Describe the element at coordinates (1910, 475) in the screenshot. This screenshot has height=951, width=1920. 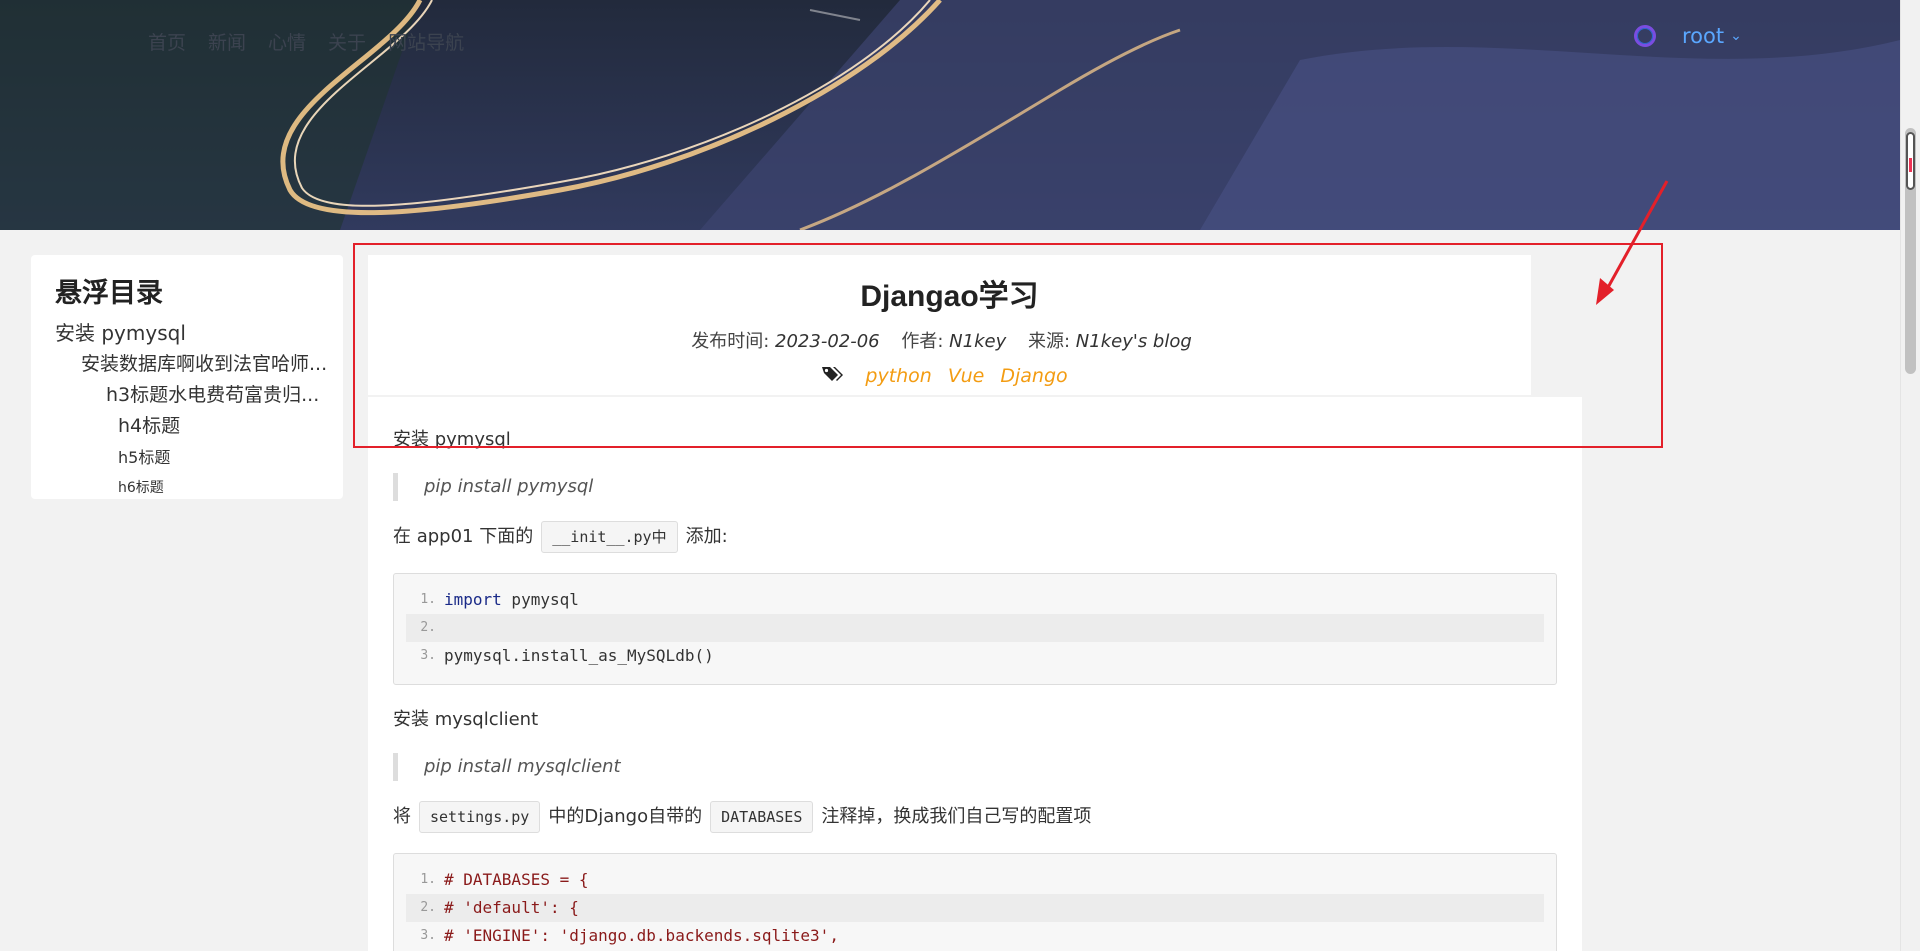
I see `vertical-scrollbar` at that location.